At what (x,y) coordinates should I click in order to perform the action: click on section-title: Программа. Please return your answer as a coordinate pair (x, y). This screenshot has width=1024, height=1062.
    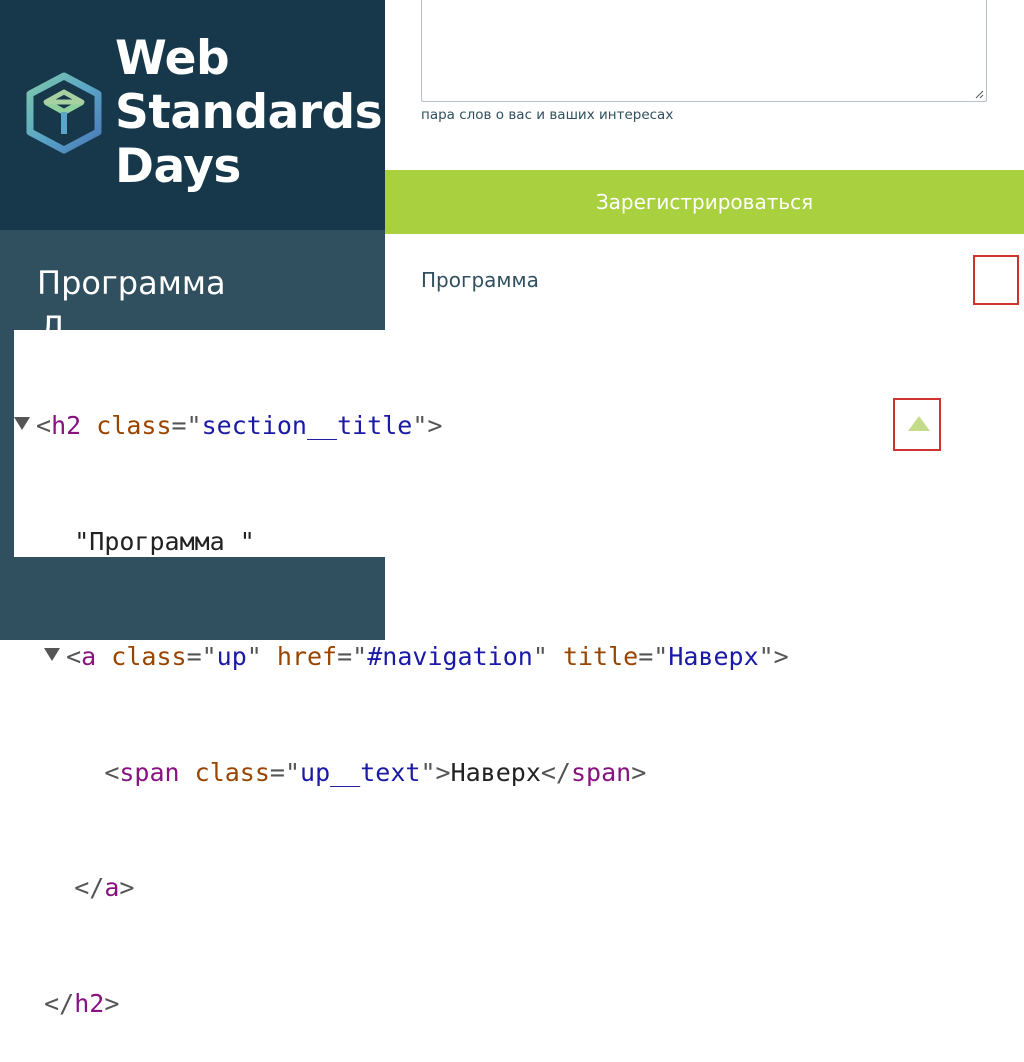
    Looking at the image, I should click on (480, 280).